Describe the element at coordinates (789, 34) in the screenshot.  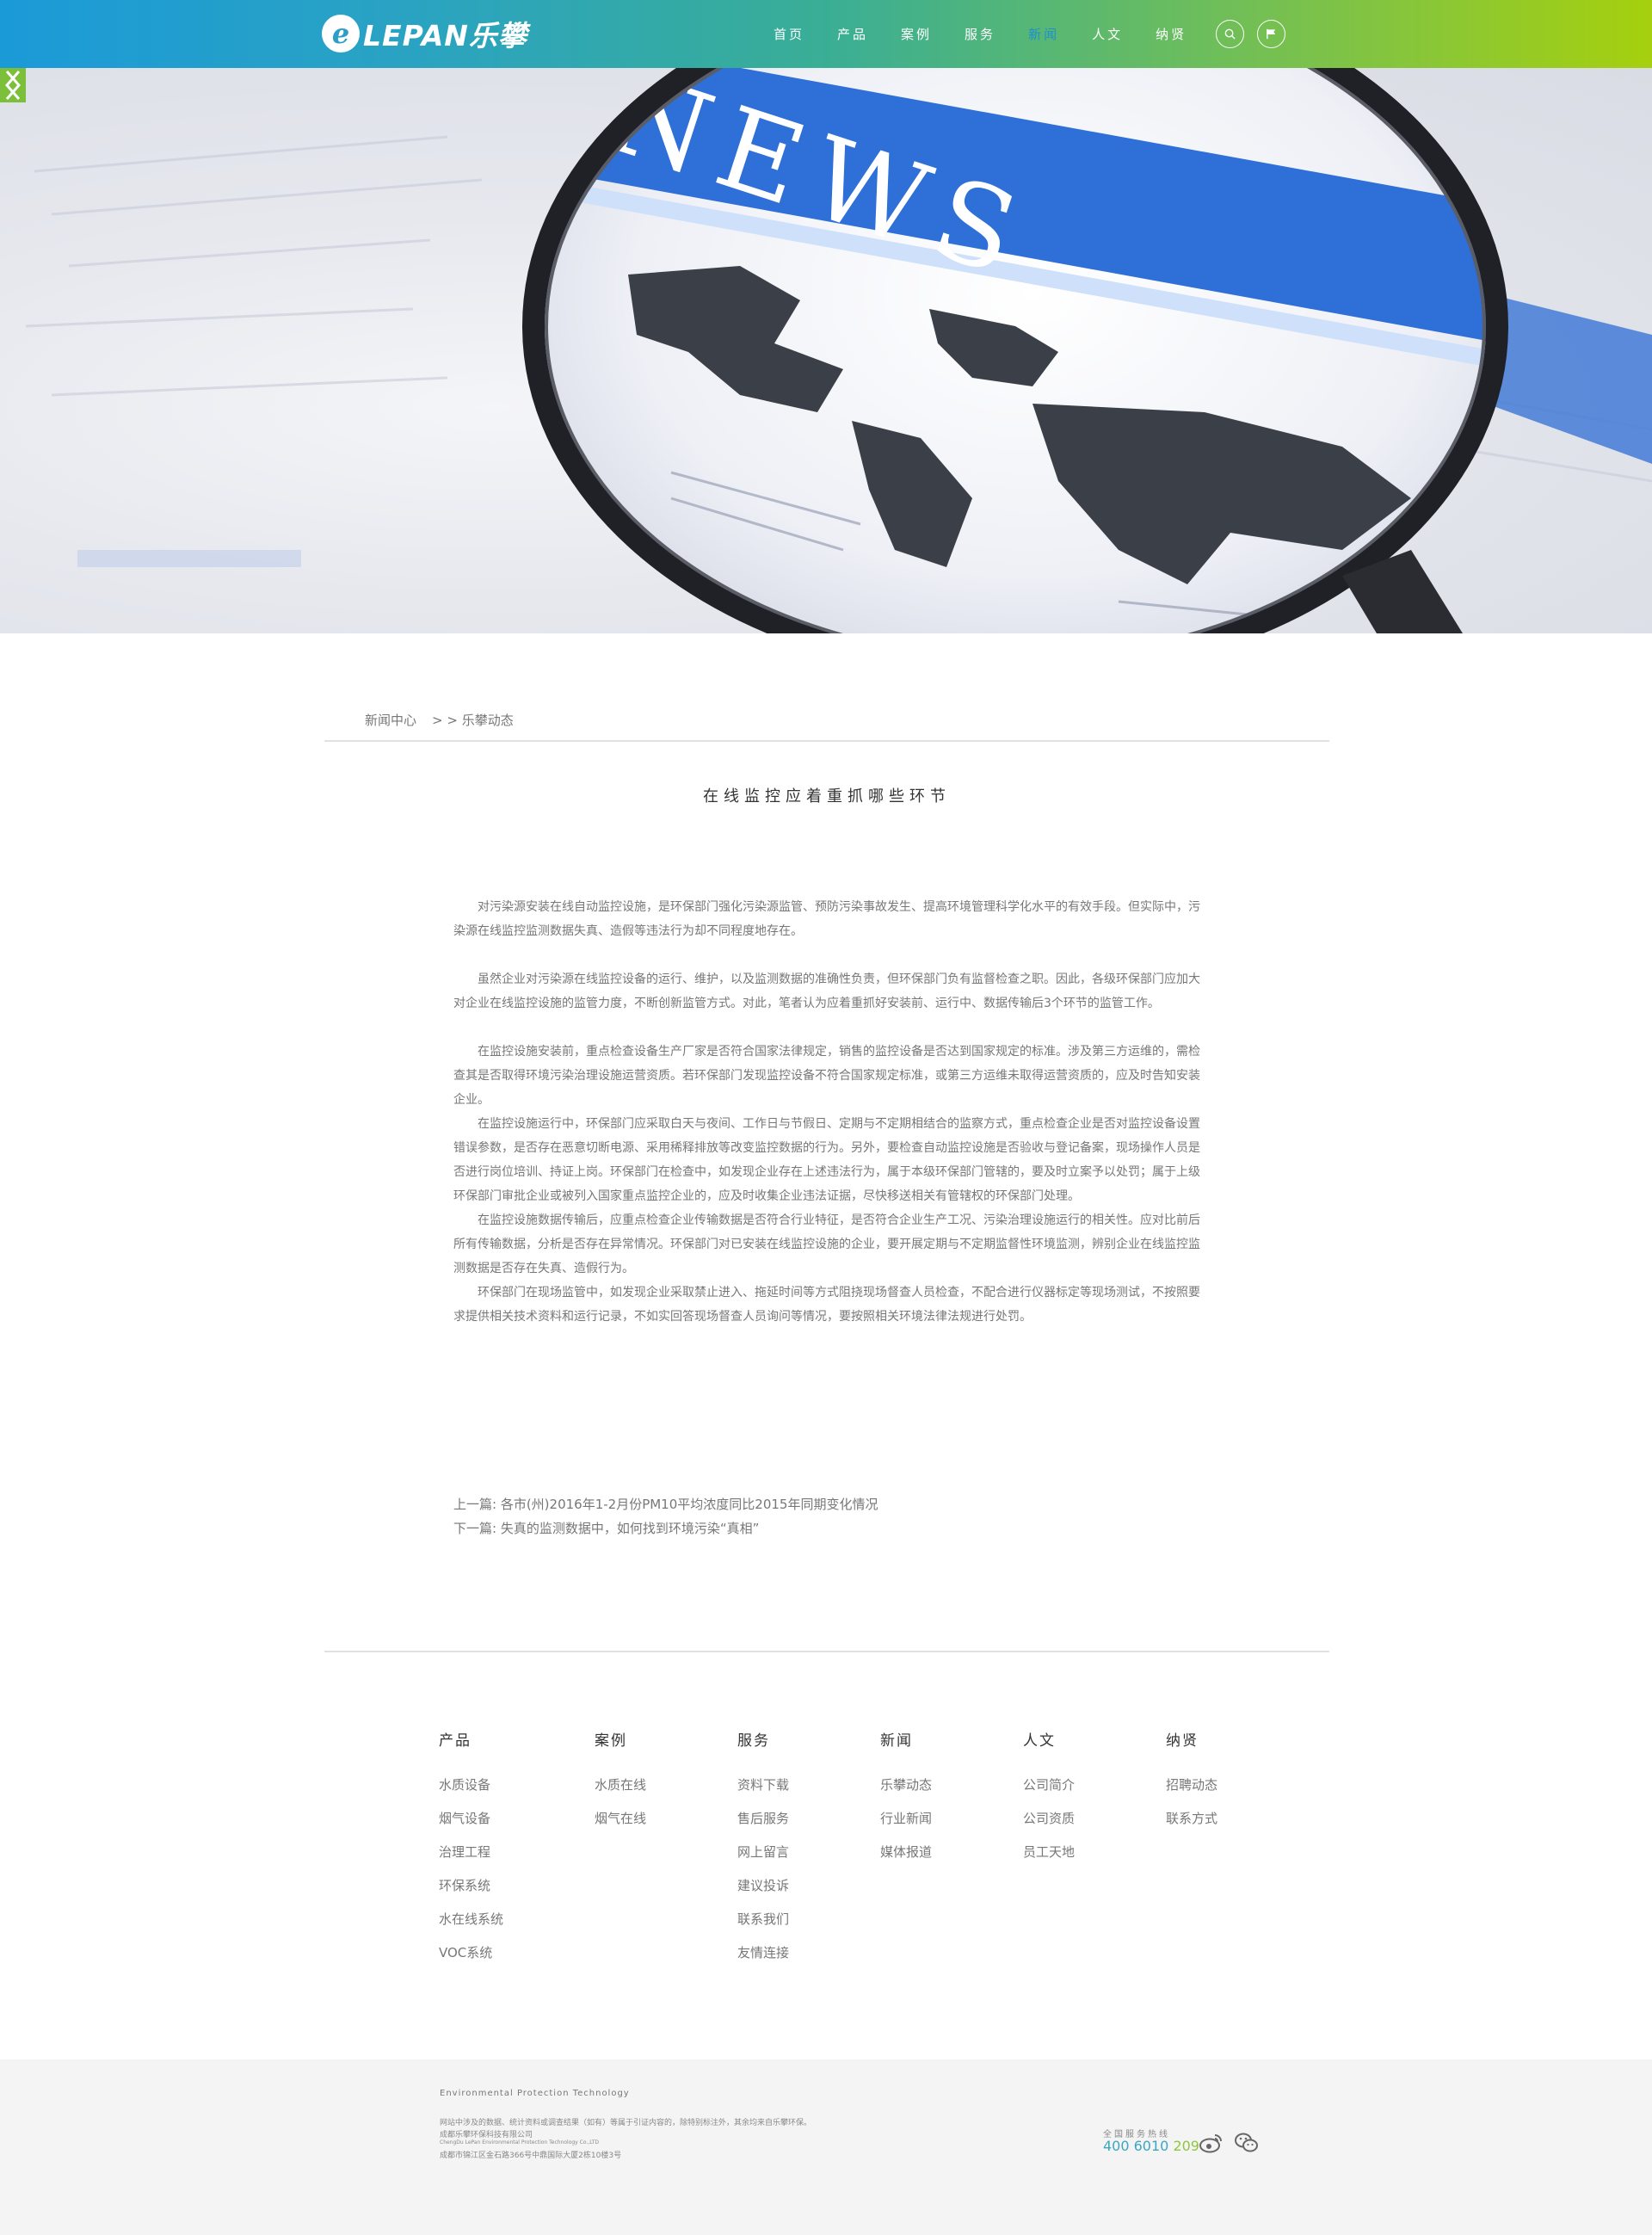
I see `nav-home: 首页` at that location.